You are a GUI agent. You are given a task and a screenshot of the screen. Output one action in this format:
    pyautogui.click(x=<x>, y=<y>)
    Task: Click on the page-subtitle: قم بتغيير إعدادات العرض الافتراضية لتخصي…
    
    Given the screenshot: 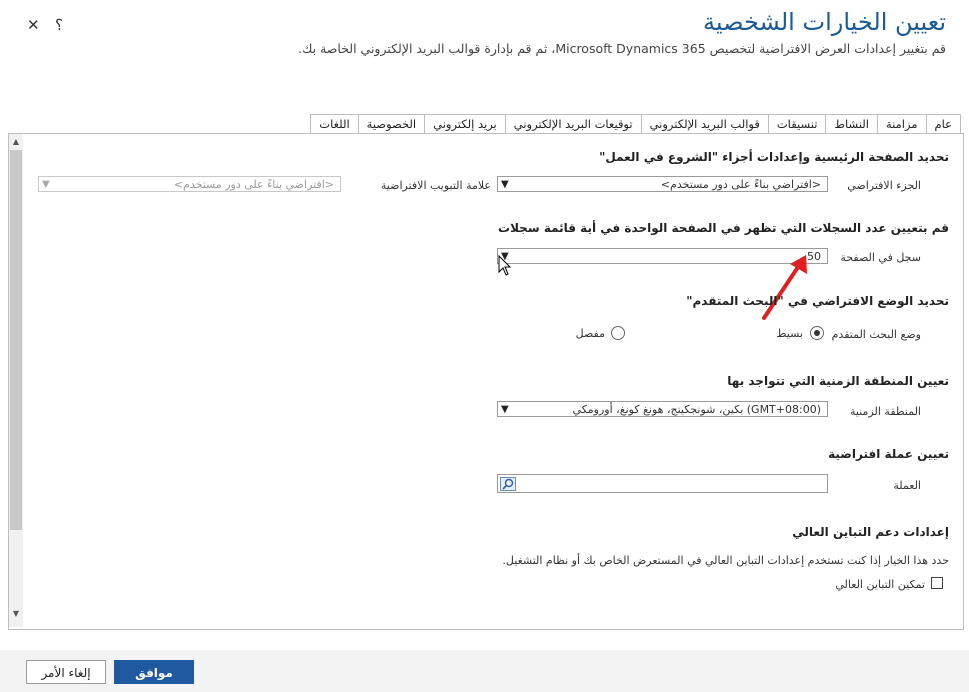 What is the action you would take?
    pyautogui.click(x=622, y=48)
    